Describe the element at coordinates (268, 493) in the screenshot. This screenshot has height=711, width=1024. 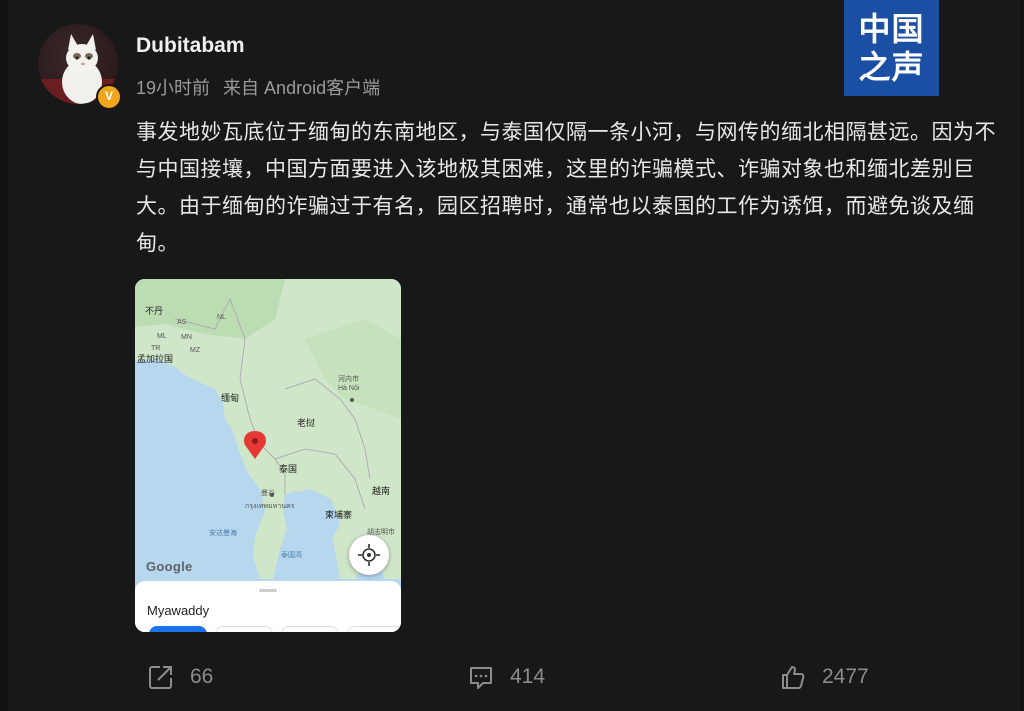
I see `map-label-bangkok: 曼谷` at that location.